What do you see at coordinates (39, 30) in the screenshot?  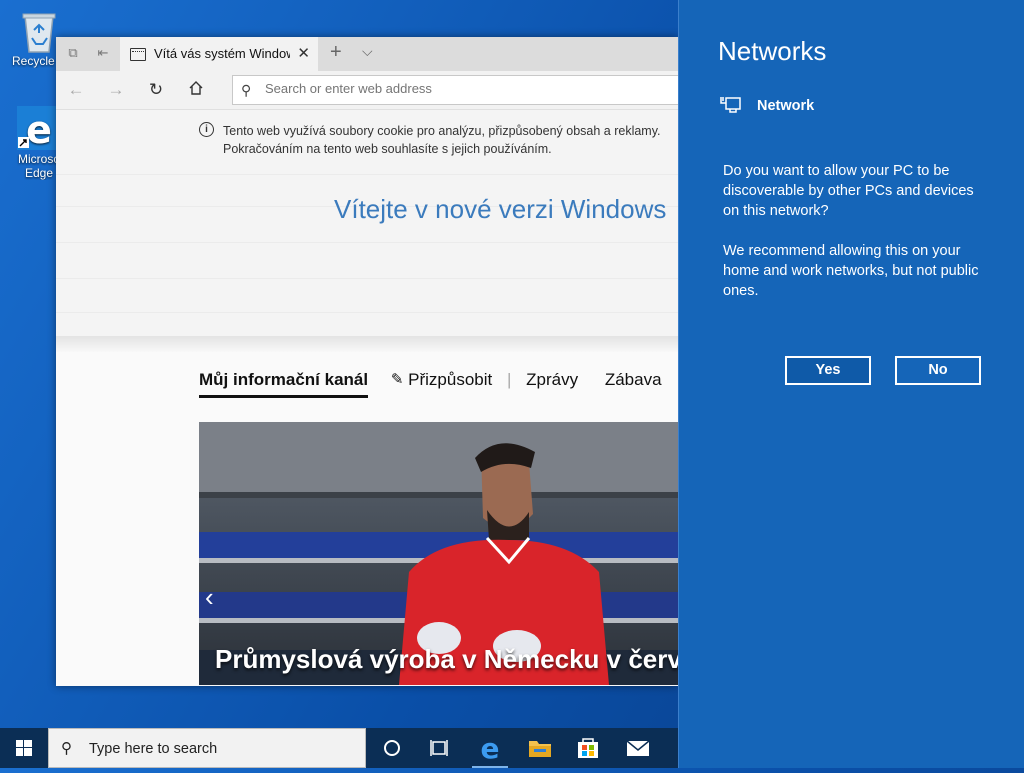 I see `recycle-bin-icon` at bounding box center [39, 30].